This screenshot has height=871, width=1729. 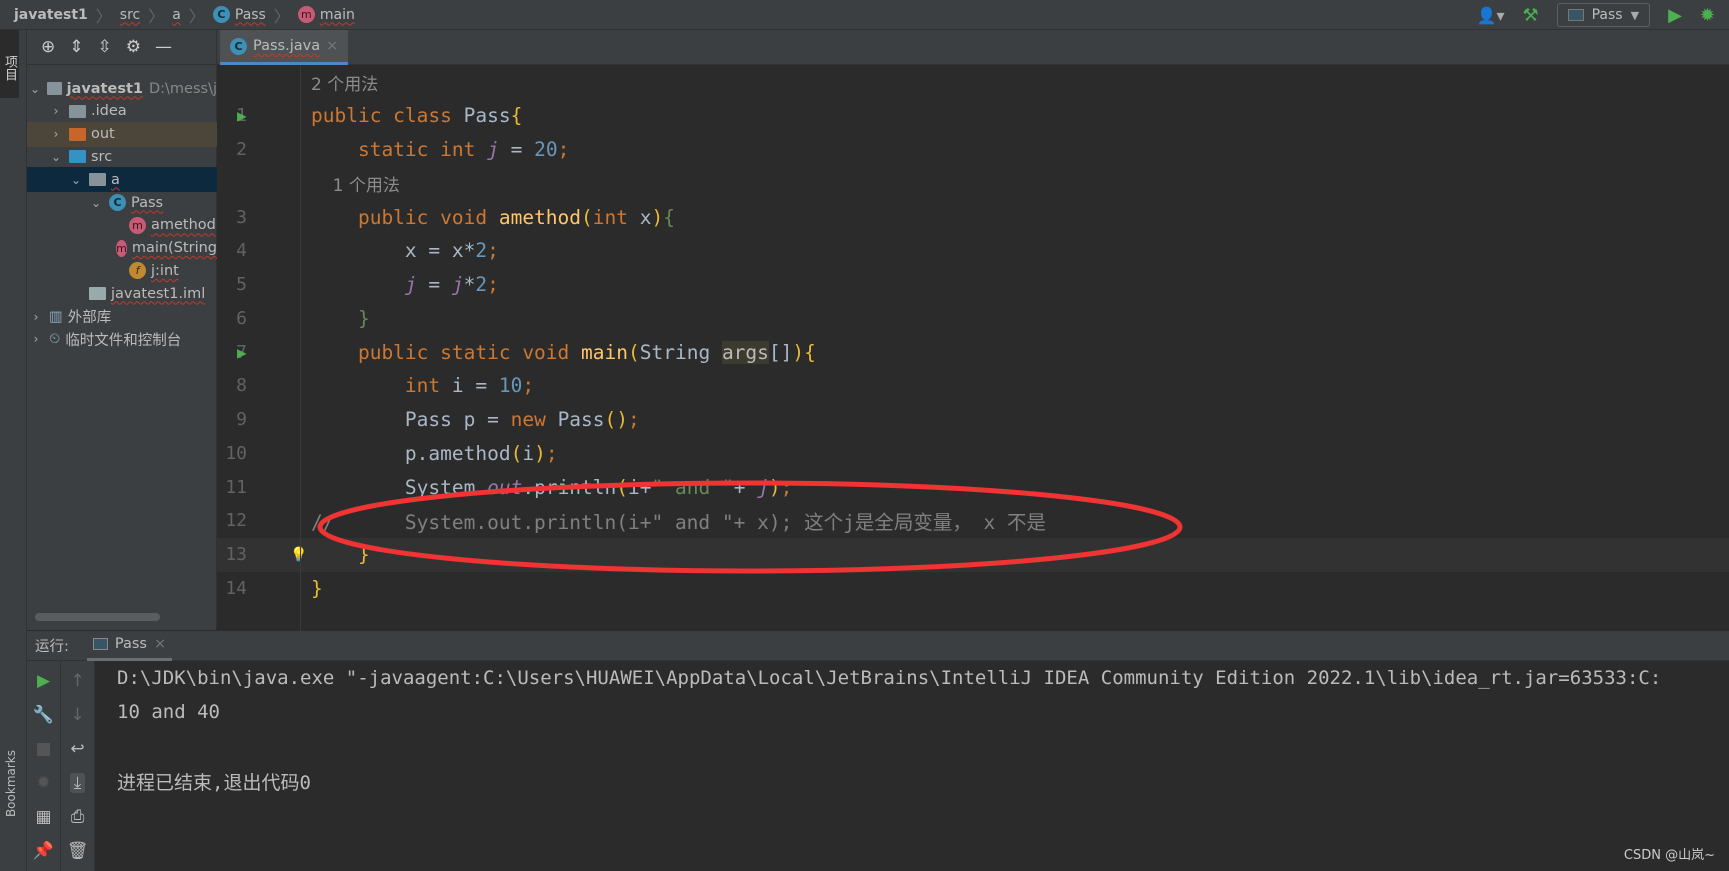 I want to click on run-panel-header: 运行: Pass ×, so click(x=878, y=646).